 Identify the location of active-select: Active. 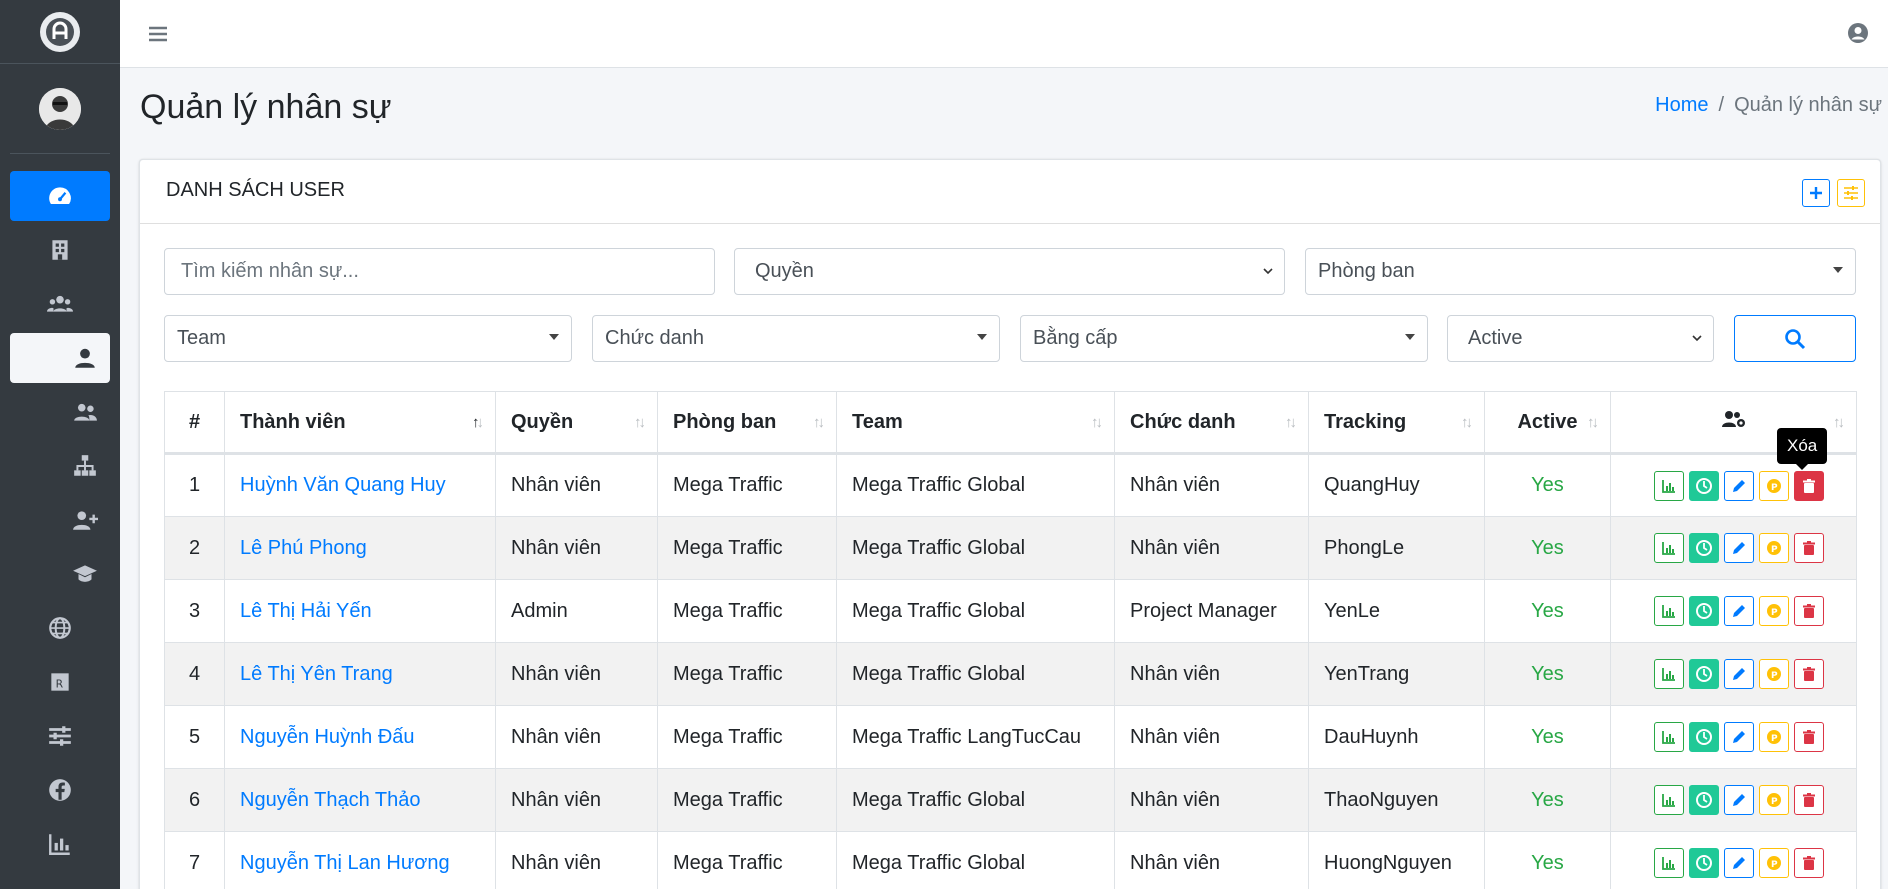
(1580, 338).